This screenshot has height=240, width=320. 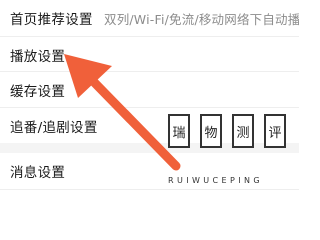 I want to click on settings-row-label: 消息设置, so click(x=38, y=173).